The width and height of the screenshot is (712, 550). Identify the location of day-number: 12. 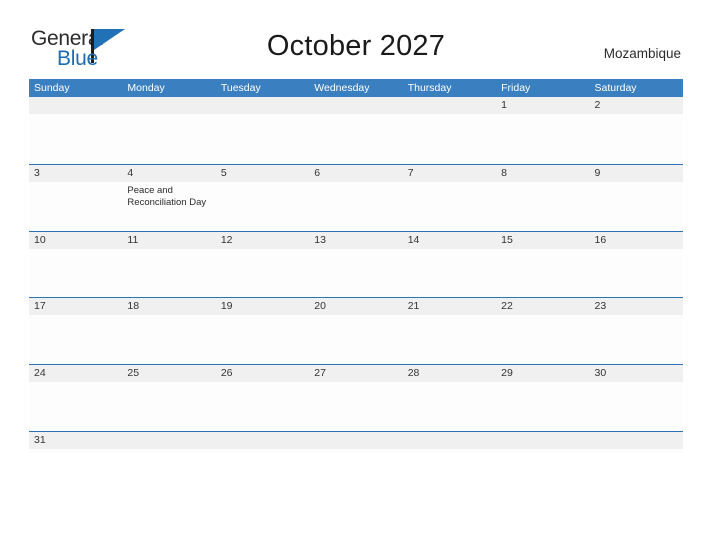
(262, 240).